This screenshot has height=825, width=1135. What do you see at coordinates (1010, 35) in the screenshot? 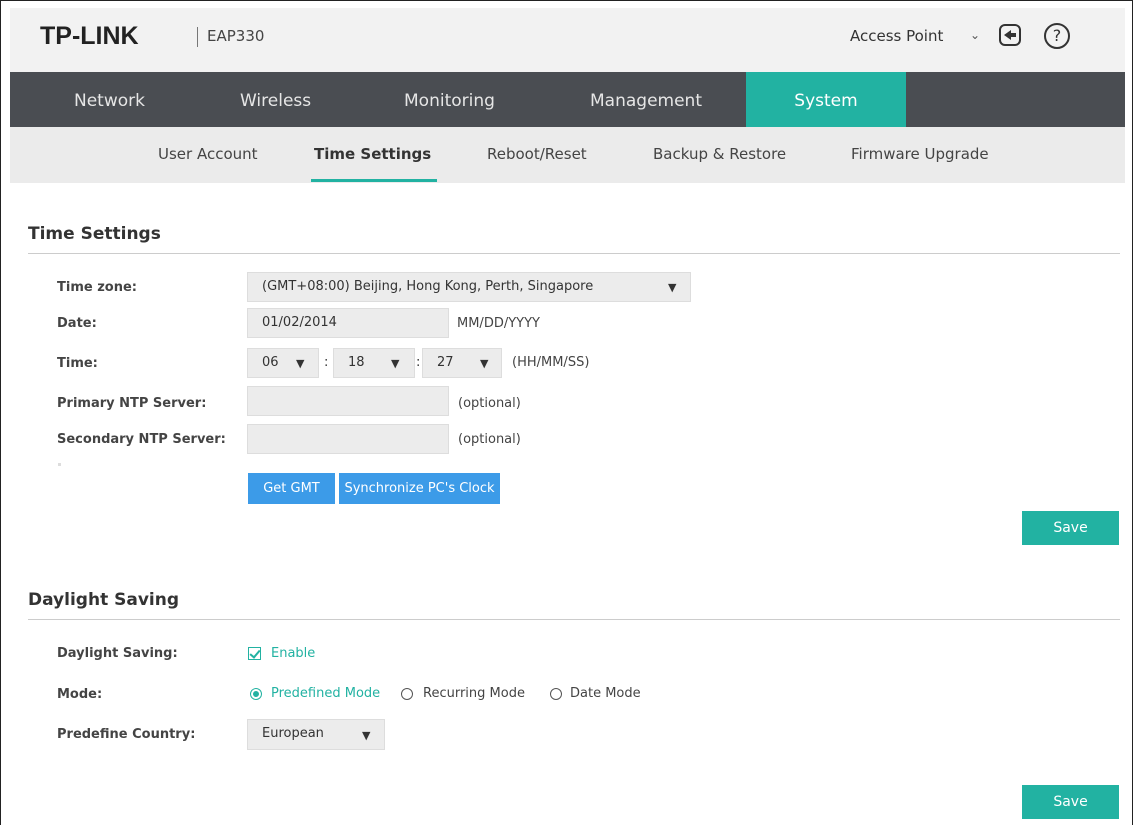
I see `logout-icon` at bounding box center [1010, 35].